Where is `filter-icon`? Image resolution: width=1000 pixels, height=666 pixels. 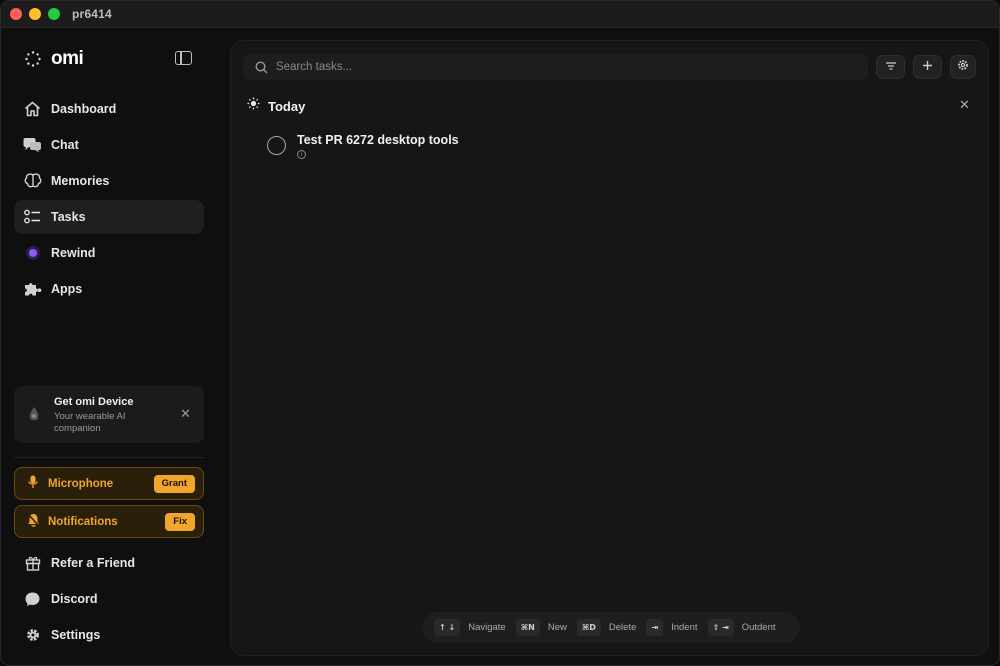 filter-icon is located at coordinates (891, 67).